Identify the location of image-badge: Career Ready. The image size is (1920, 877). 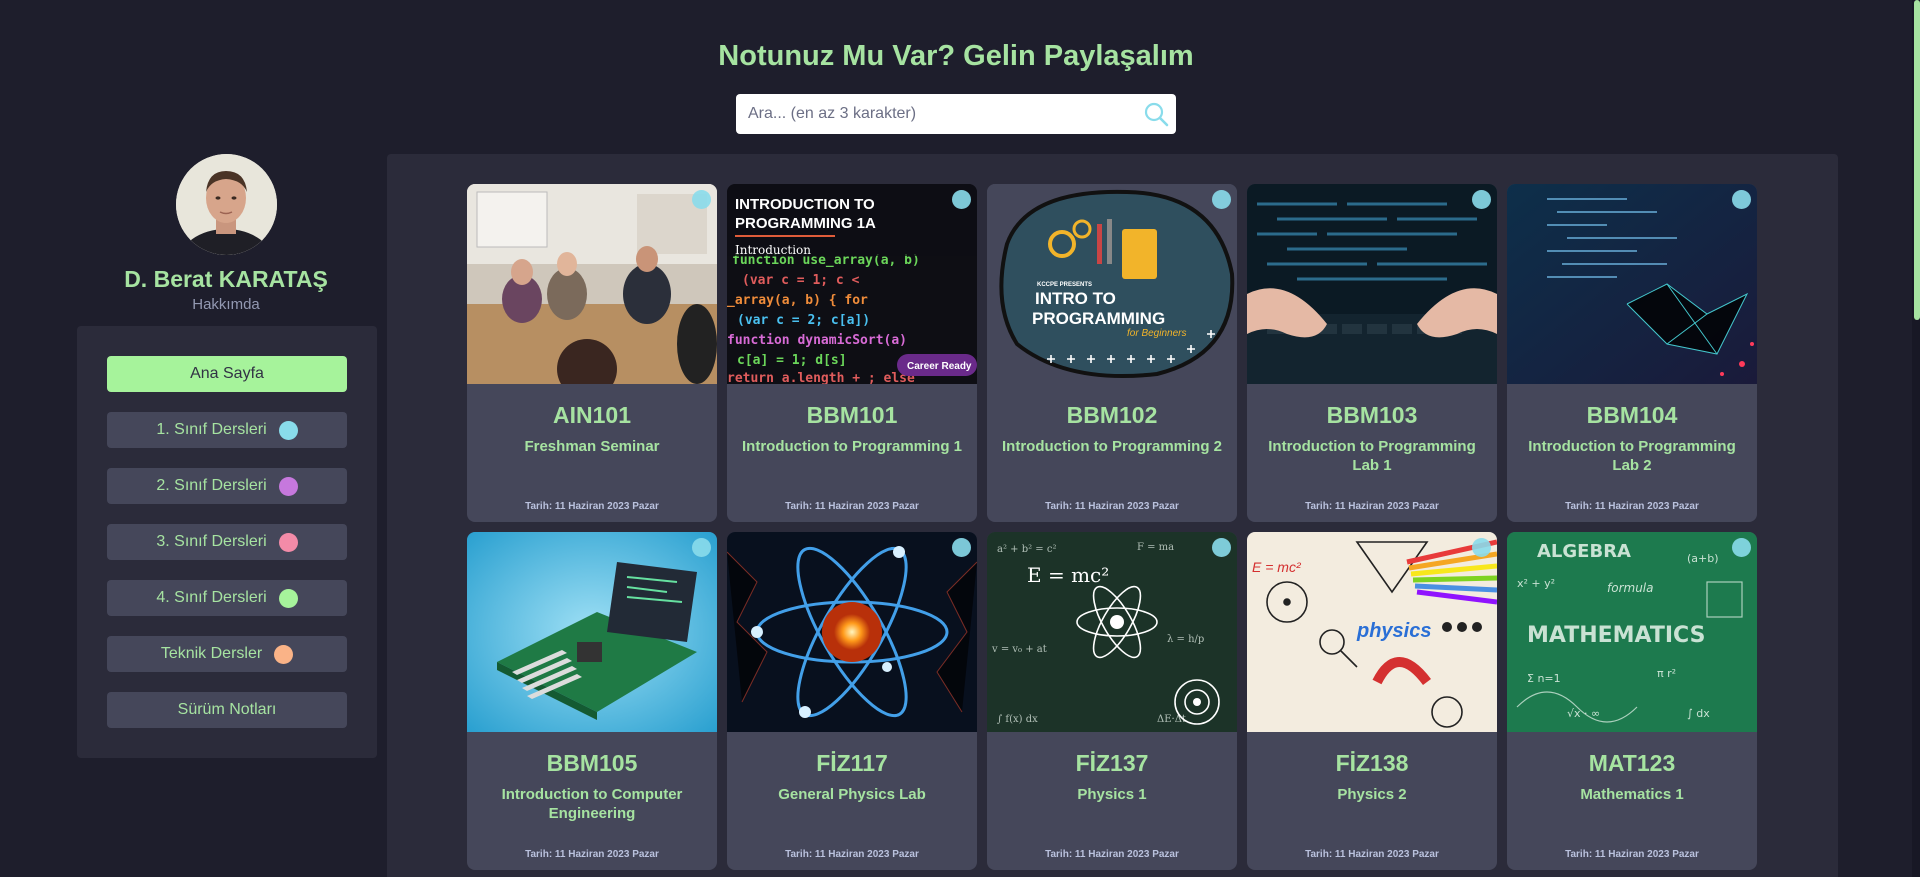
(939, 366).